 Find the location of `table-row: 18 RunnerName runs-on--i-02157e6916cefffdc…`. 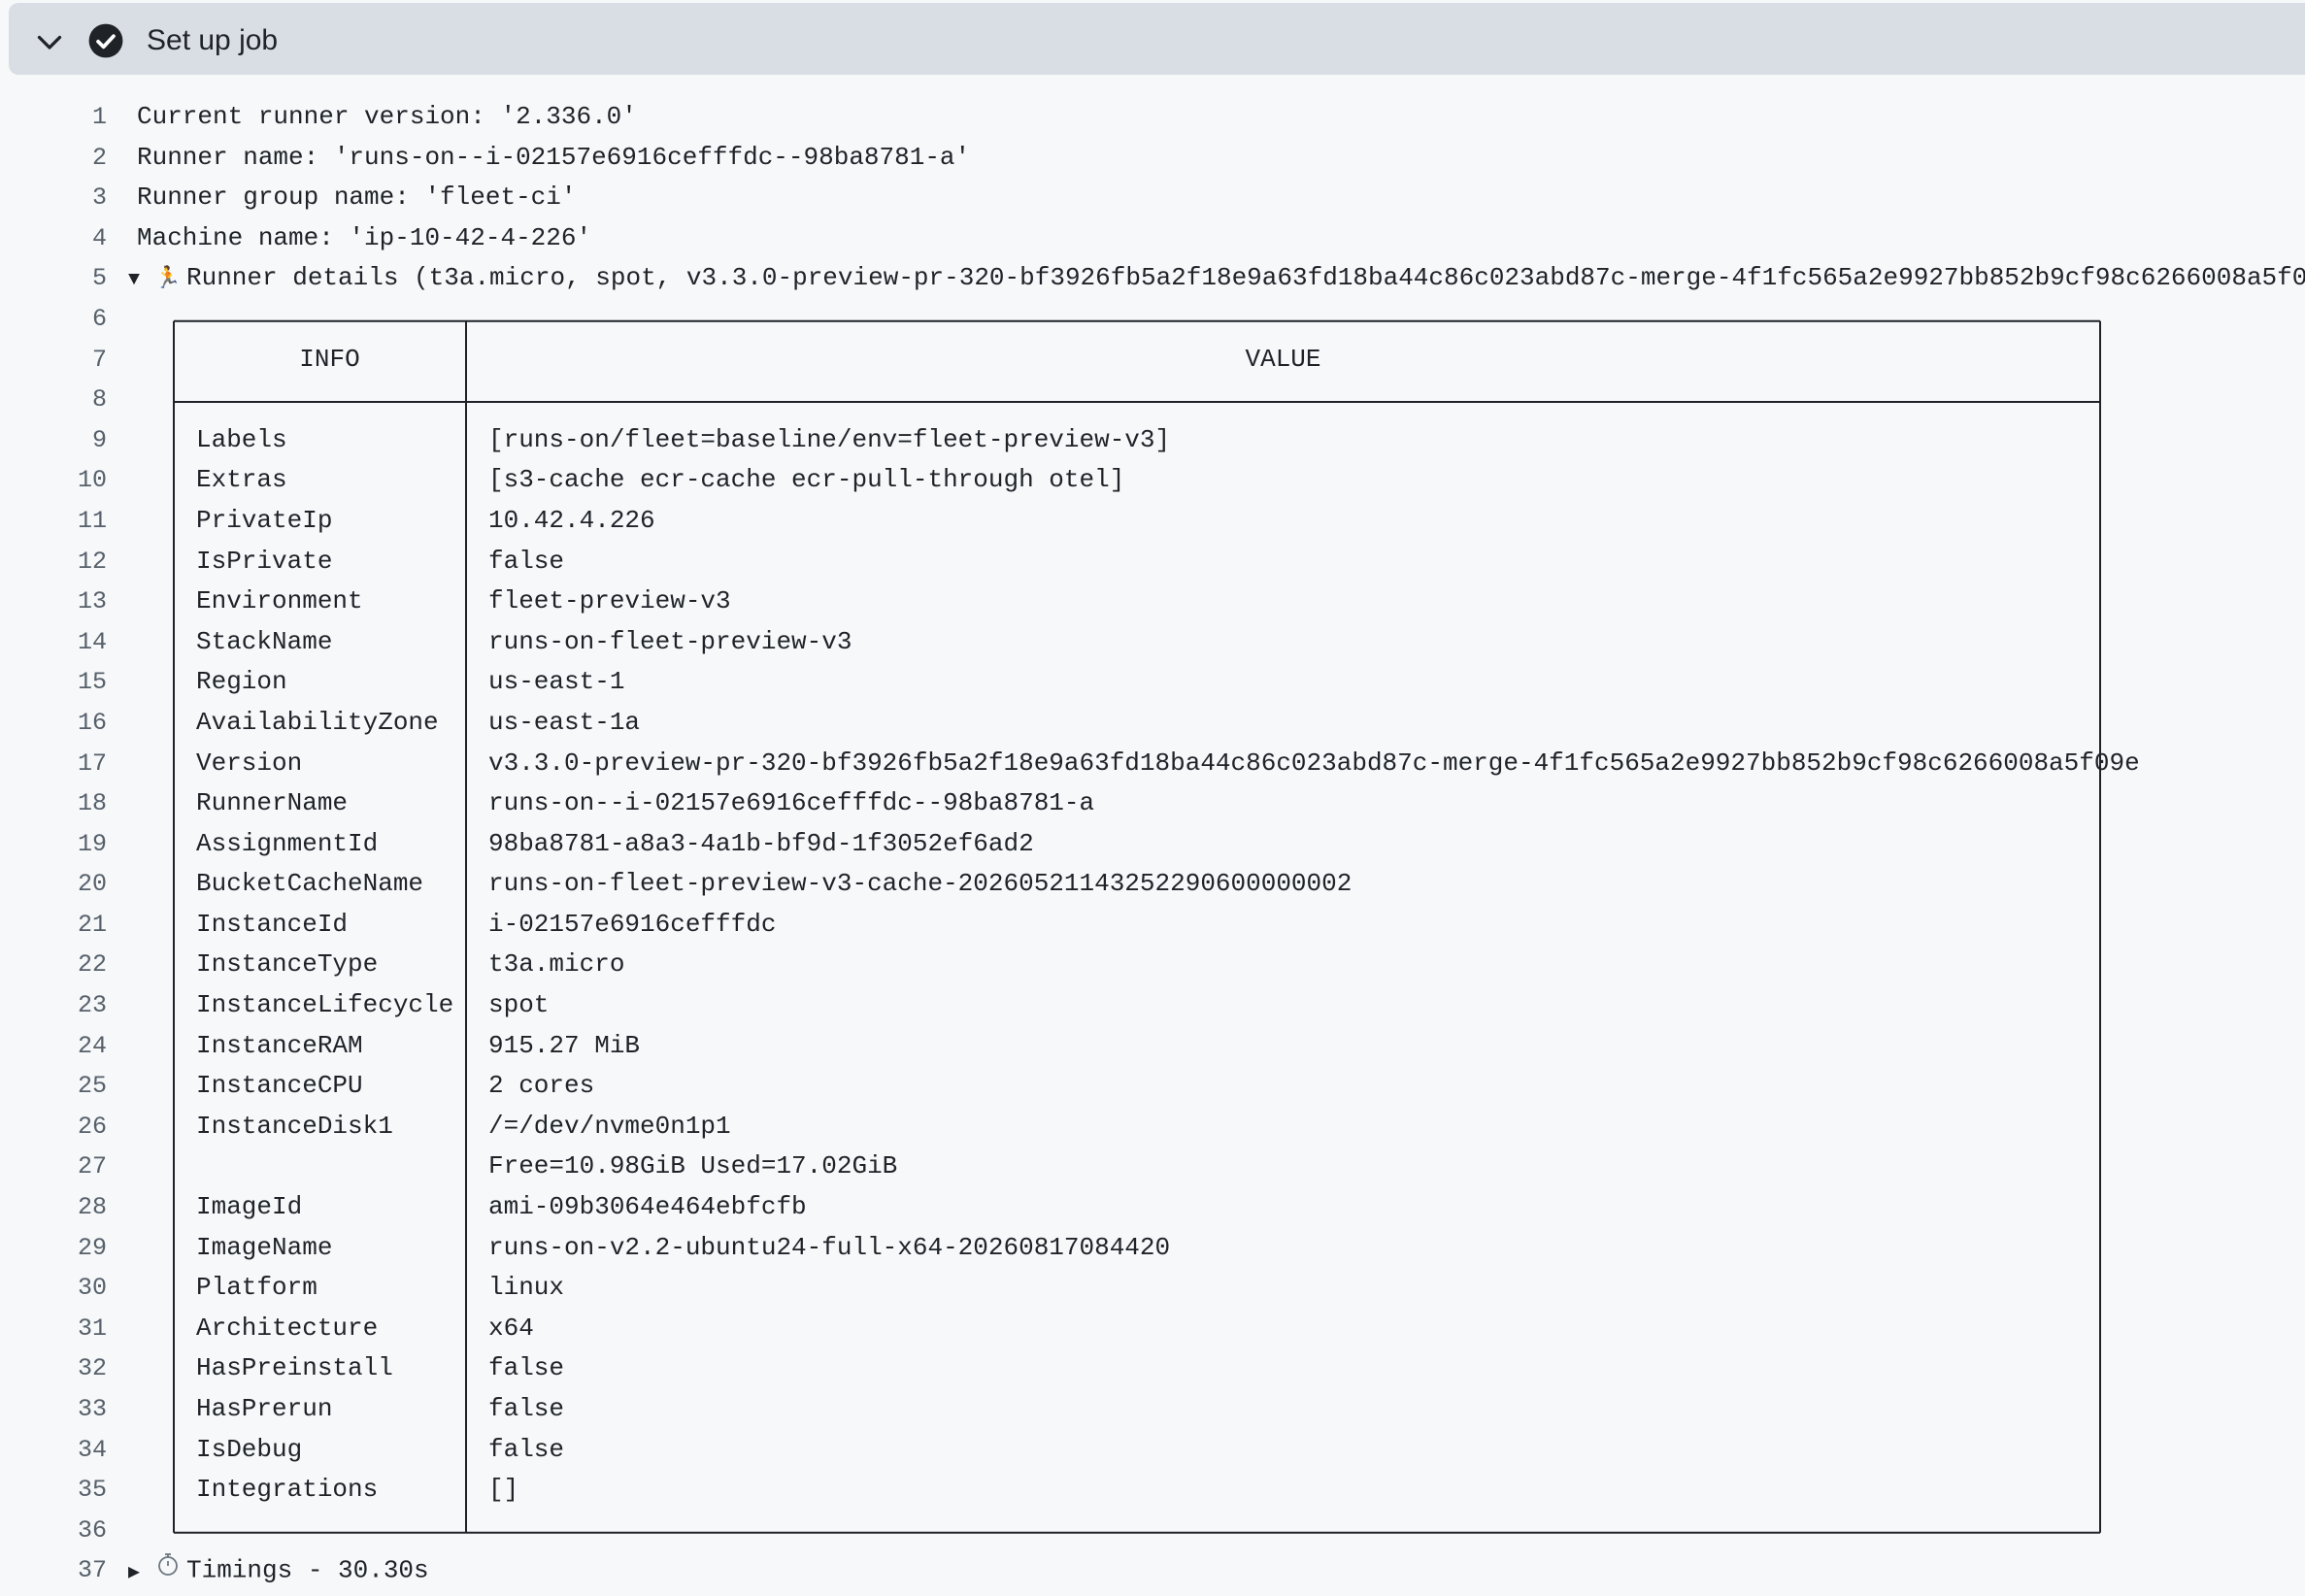

table-row: 18 RunnerName runs-on--i-02157e6916cefffdc… is located at coordinates (1152, 803).